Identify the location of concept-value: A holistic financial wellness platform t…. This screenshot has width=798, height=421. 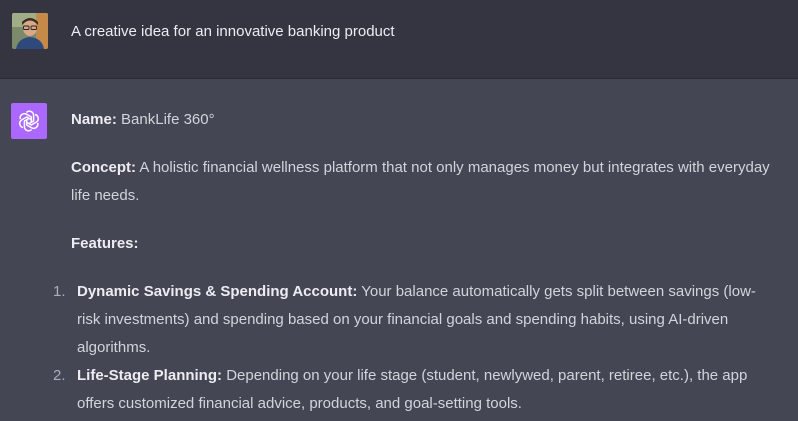
(420, 181).